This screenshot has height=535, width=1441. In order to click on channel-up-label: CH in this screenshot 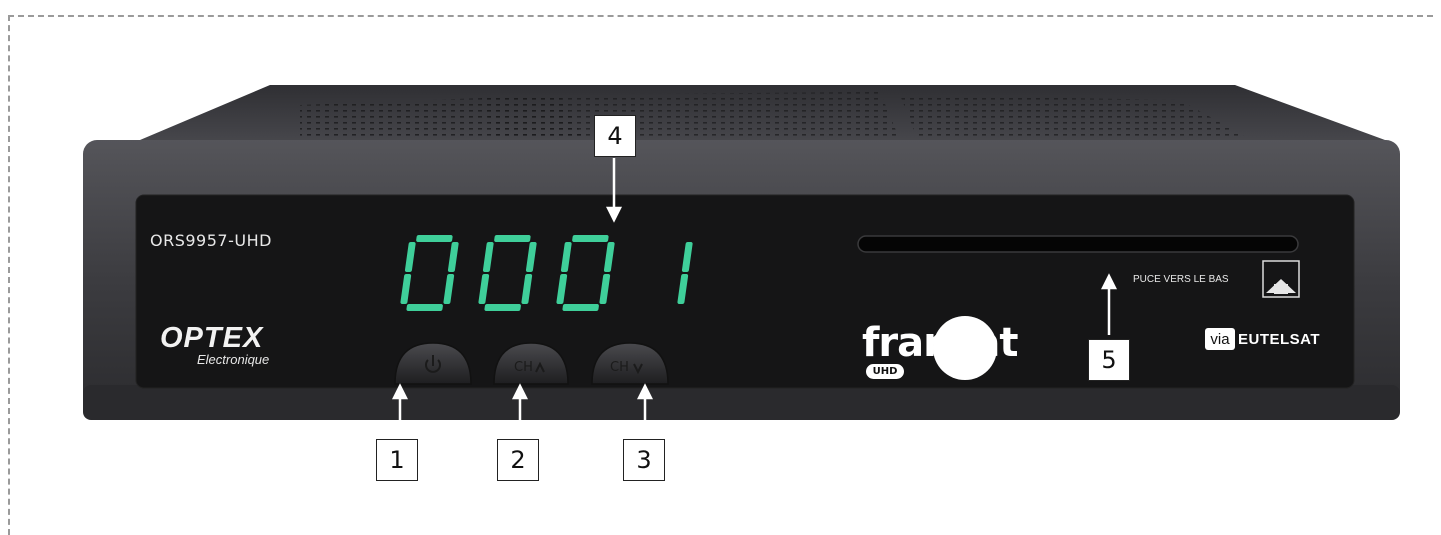, I will do `click(523, 367)`.